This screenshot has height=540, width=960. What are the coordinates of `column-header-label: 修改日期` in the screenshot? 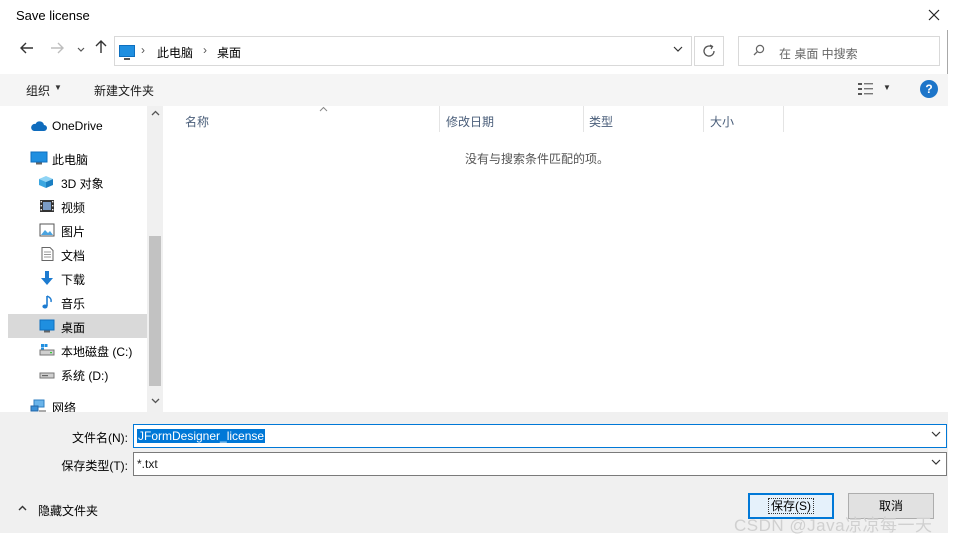 It's located at (470, 122).